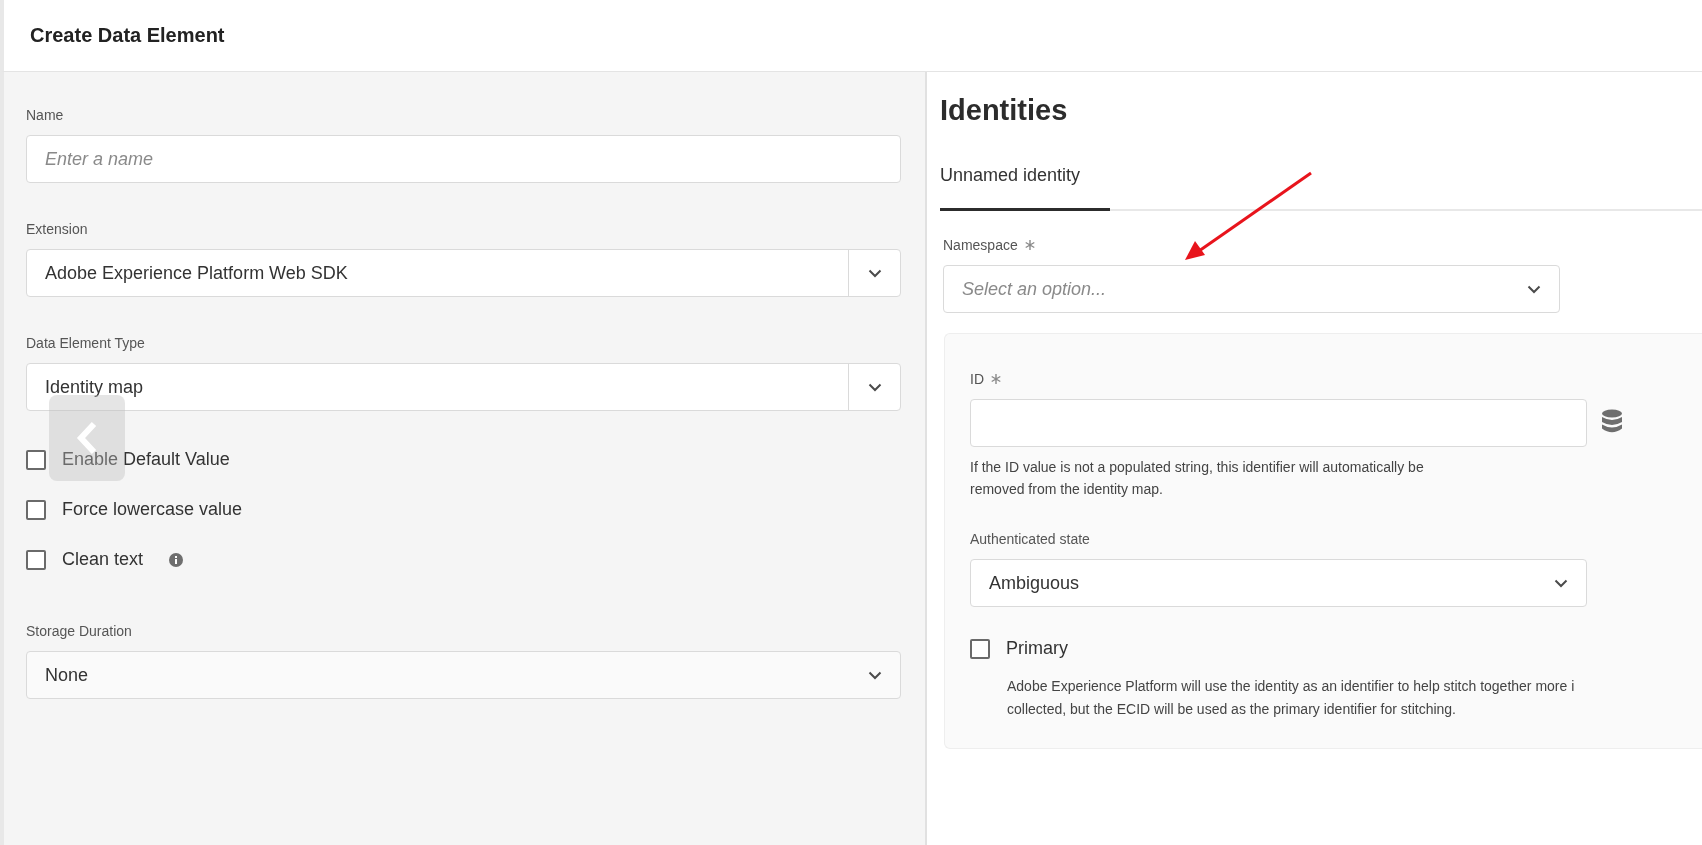  Describe the element at coordinates (980, 245) in the screenshot. I see `field-label: Namespace` at that location.